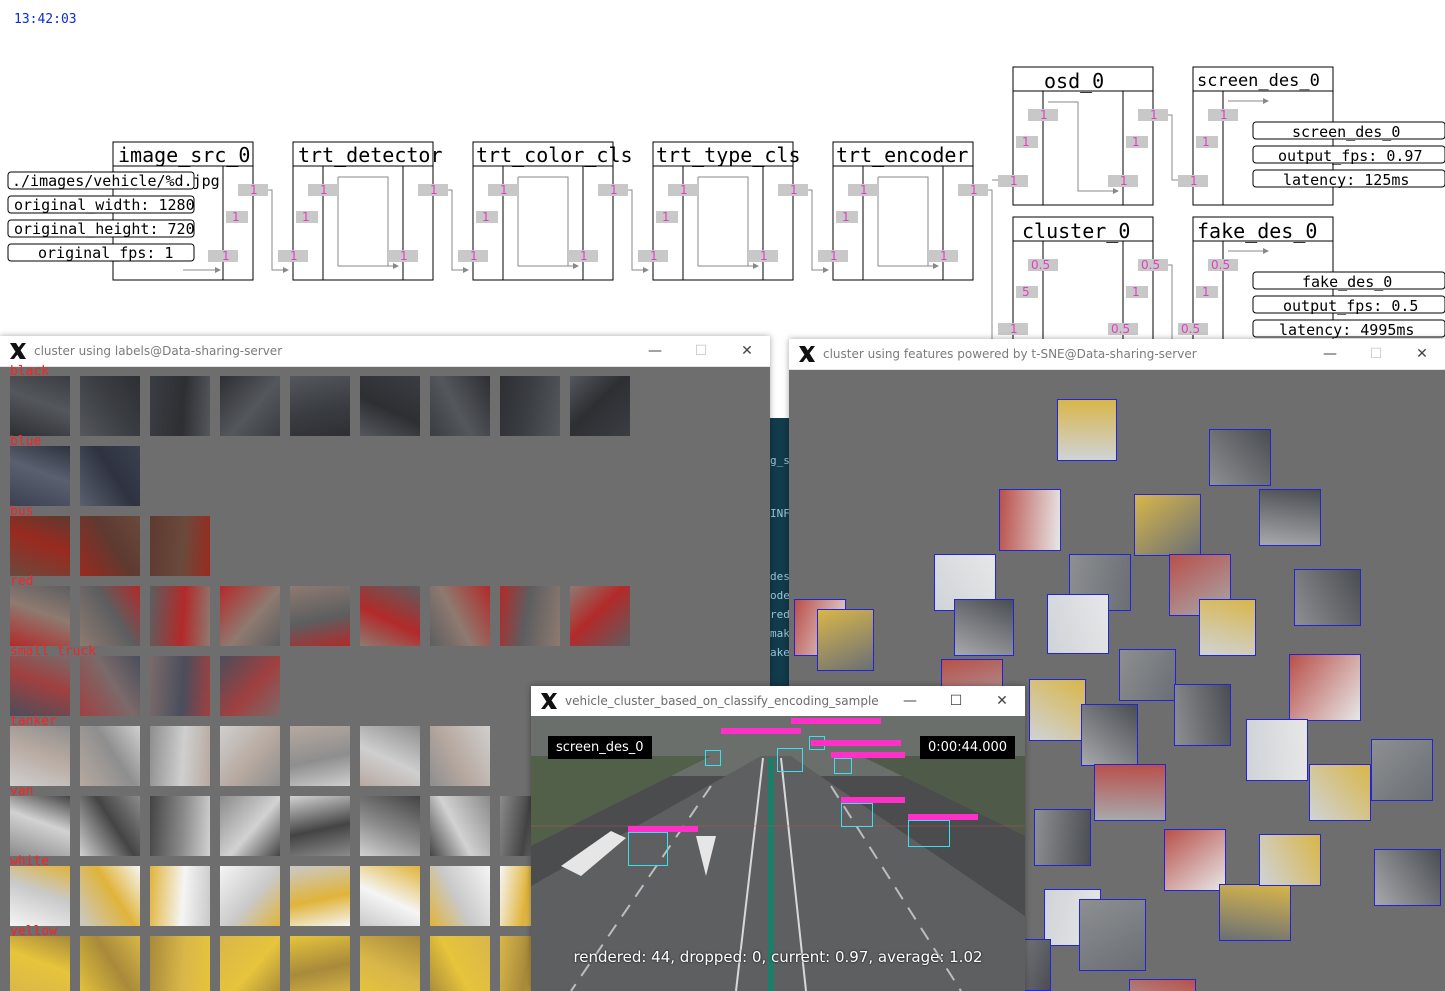 Image resolution: width=1445 pixels, height=991 pixels. What do you see at coordinates (116, 181) in the screenshot?
I see `svg-text: ./images/vehicle/%d.jpg` at bounding box center [116, 181].